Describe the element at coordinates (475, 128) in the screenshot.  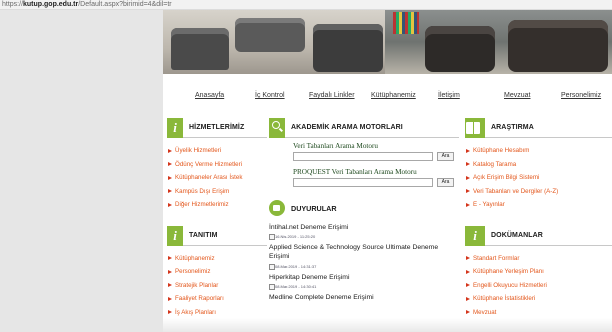
I see `book-icon` at that location.